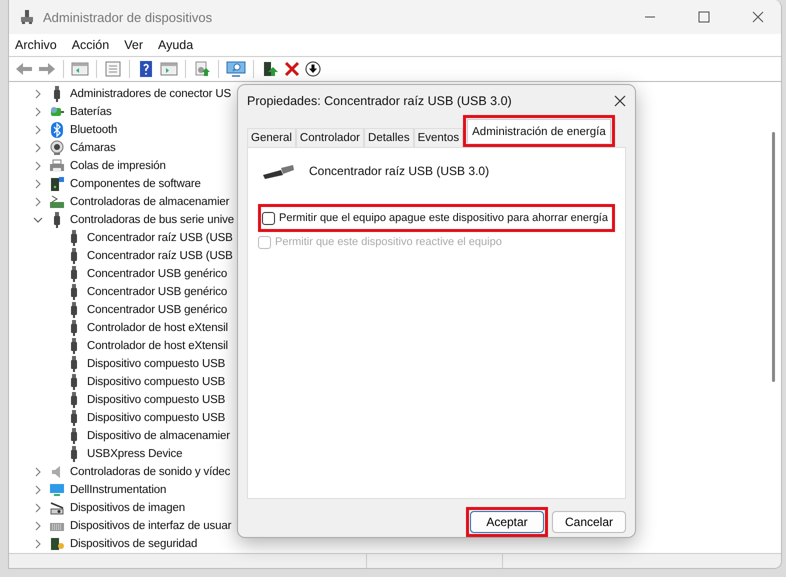 Image resolution: width=786 pixels, height=577 pixels. I want to click on monitor-icon, so click(57, 490).